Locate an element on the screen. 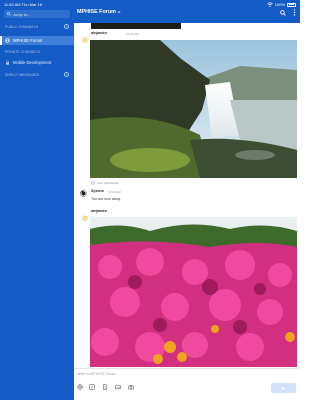  send-button is located at coordinates (283, 388).